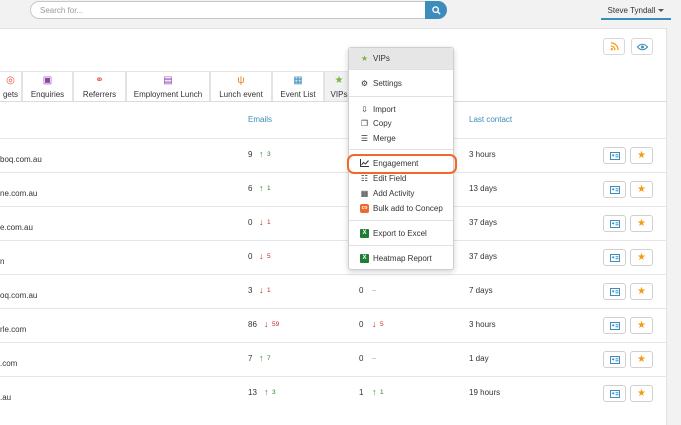 The image size is (681, 425). I want to click on tab-event-list: ▦ Event List, so click(298, 86).